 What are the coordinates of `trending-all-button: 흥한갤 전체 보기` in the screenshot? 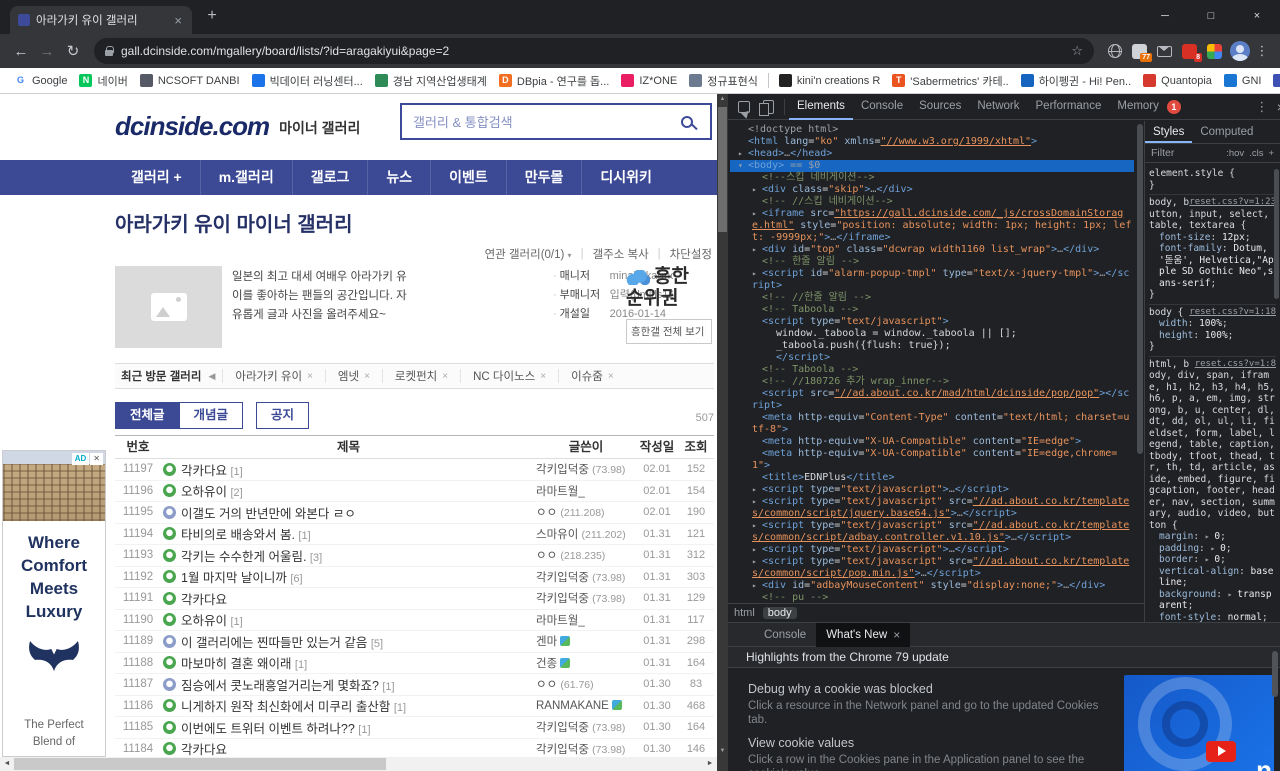 It's located at (669, 331).